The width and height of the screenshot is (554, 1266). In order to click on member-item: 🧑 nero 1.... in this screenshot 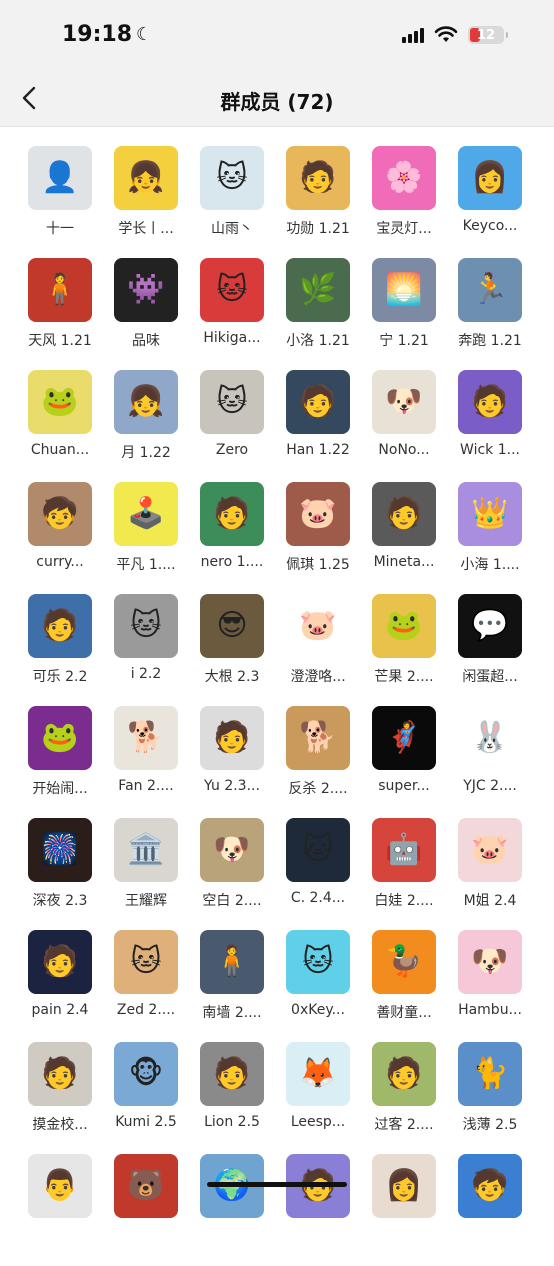, I will do `click(232, 538)`.